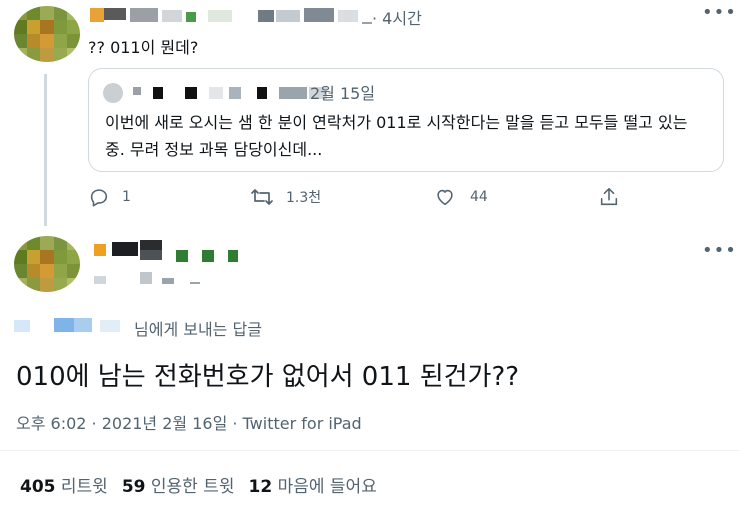 This screenshot has height=509, width=740. I want to click on retweet-button: 1.3천, so click(285, 197).